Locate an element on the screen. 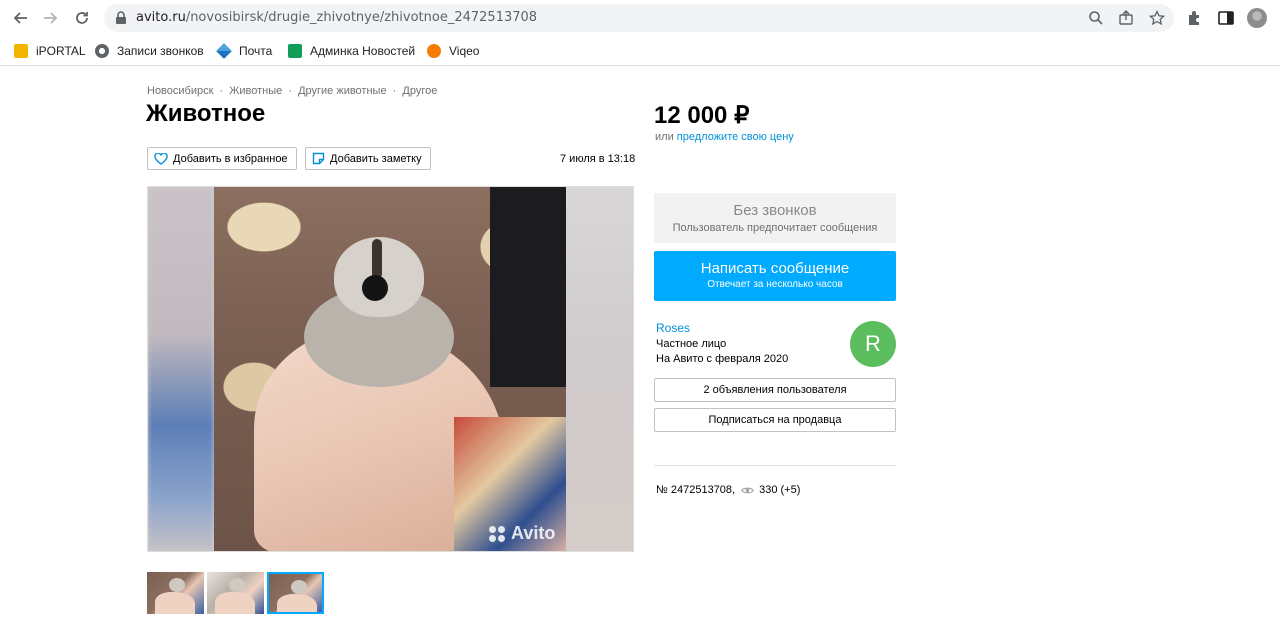 The width and height of the screenshot is (1280, 632). bookmark-iportal: iPORTAL is located at coordinates (50, 51).